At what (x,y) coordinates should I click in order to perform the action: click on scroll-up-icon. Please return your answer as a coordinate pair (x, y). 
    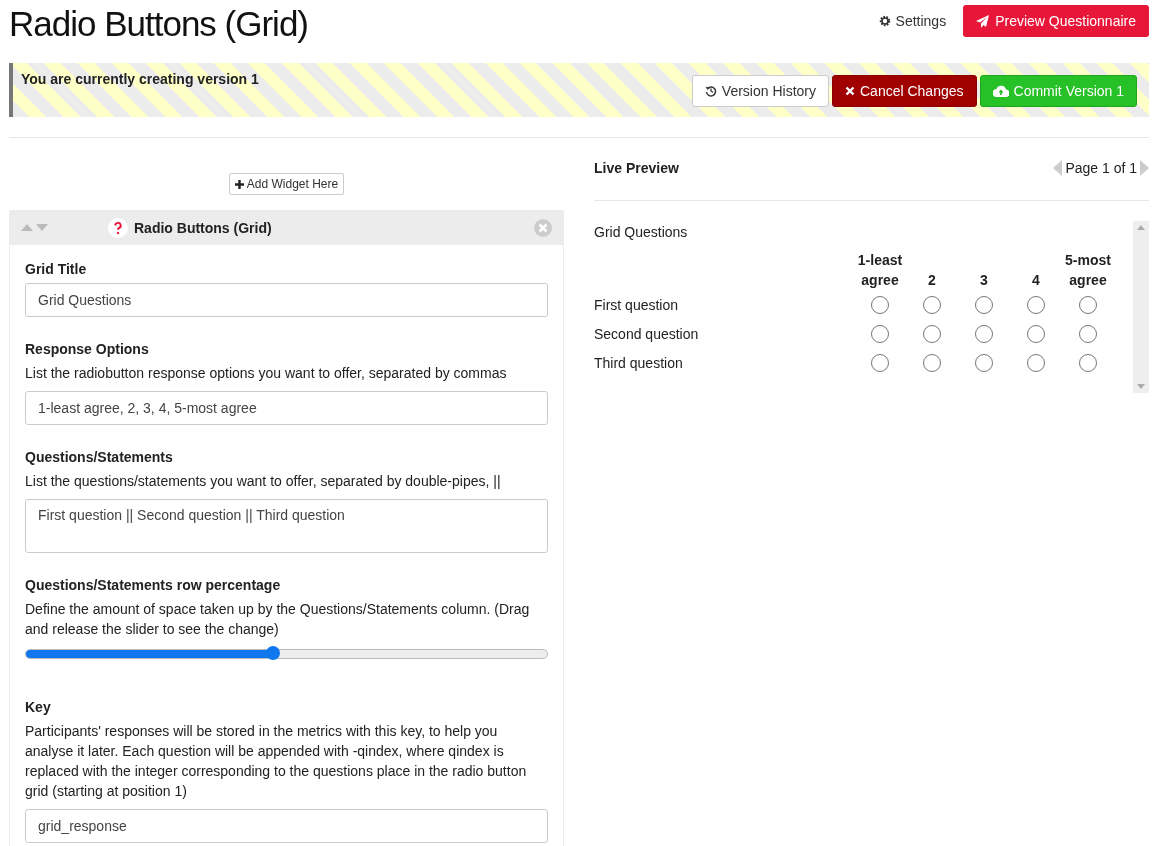
    Looking at the image, I should click on (1141, 227).